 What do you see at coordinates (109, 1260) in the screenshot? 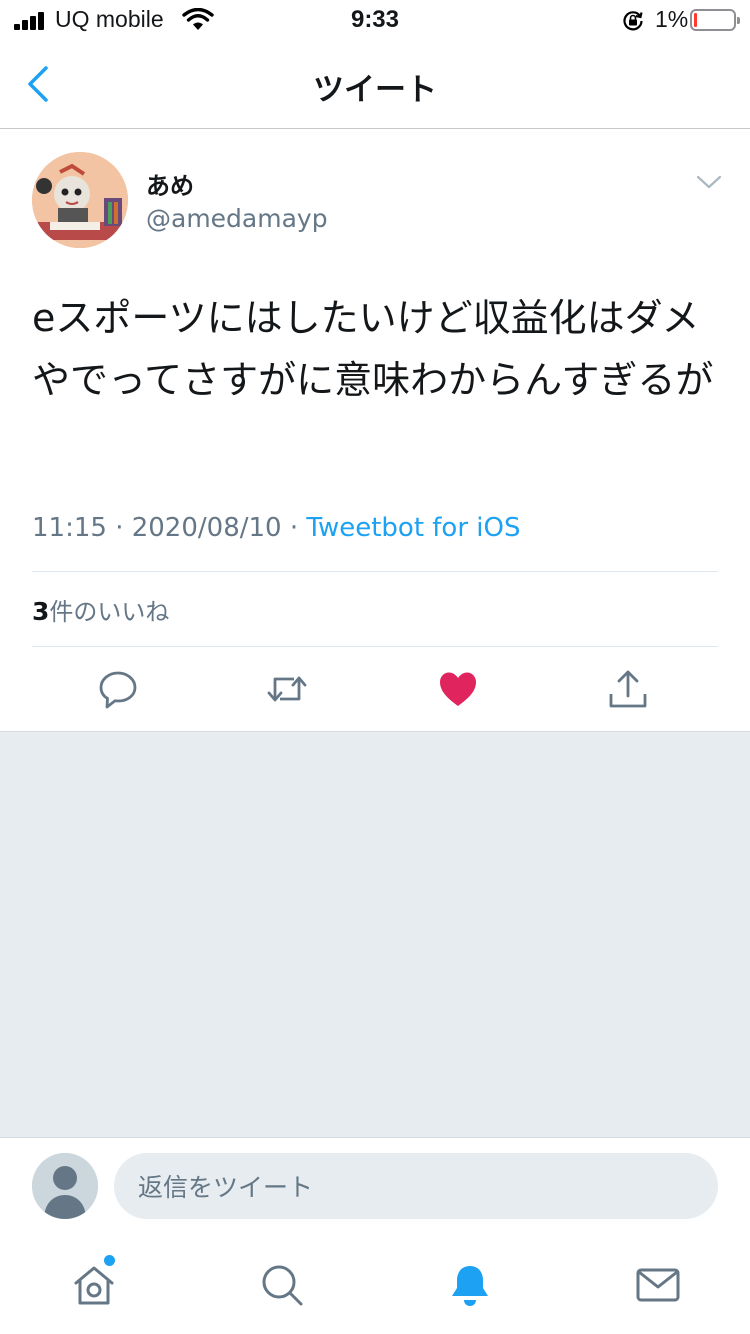
I see `home-notification-dot` at bounding box center [109, 1260].